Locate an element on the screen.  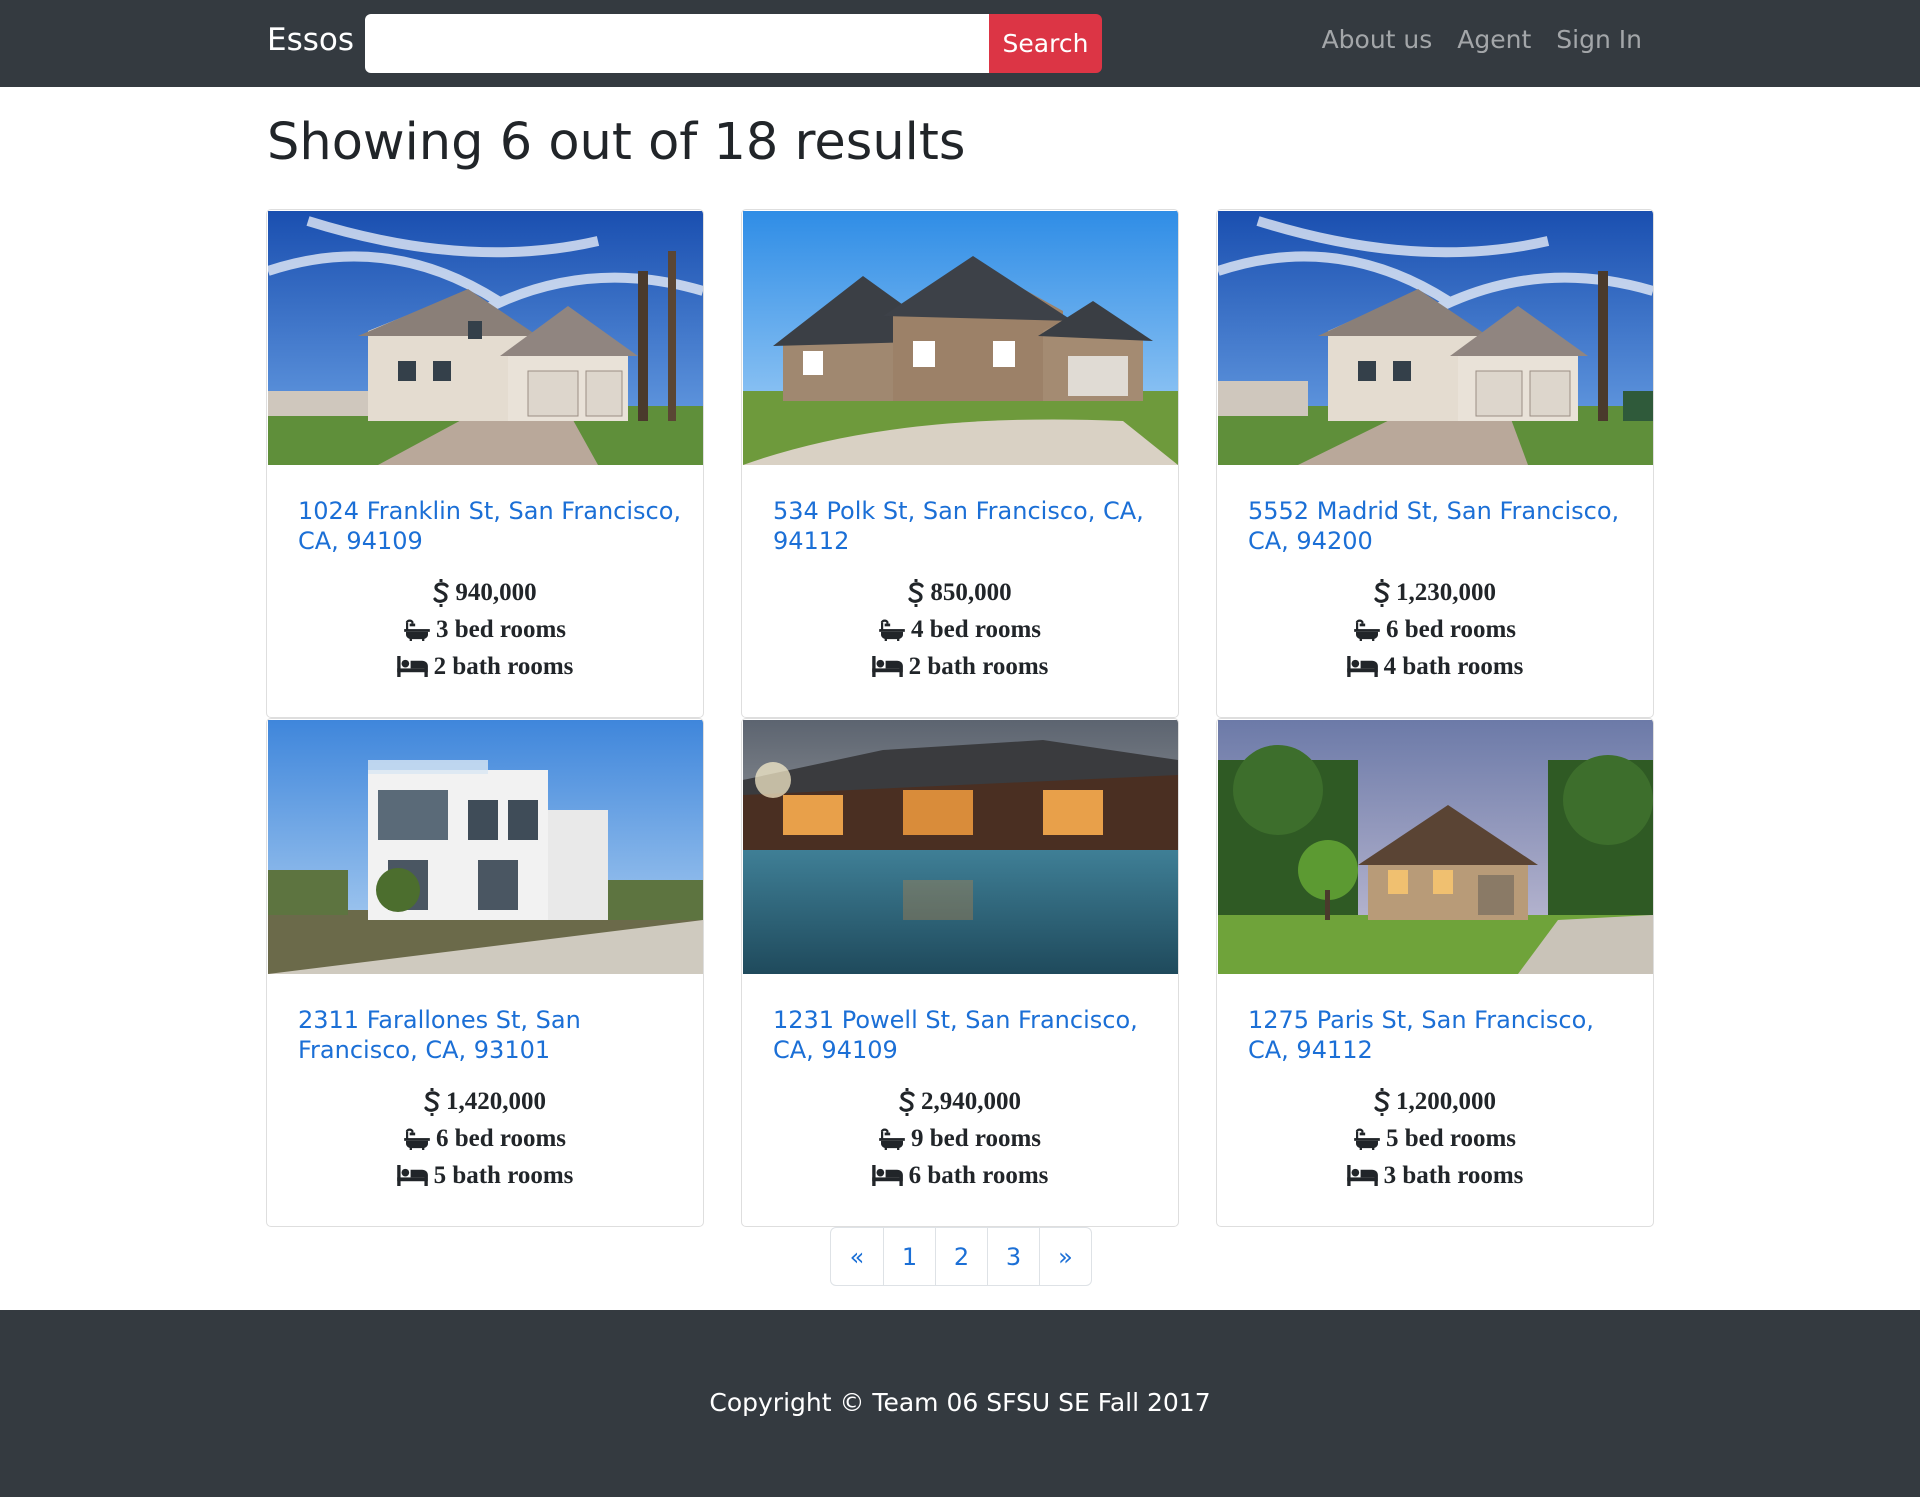
listing-baths: 3 bath rooms is located at coordinates (1435, 1175).